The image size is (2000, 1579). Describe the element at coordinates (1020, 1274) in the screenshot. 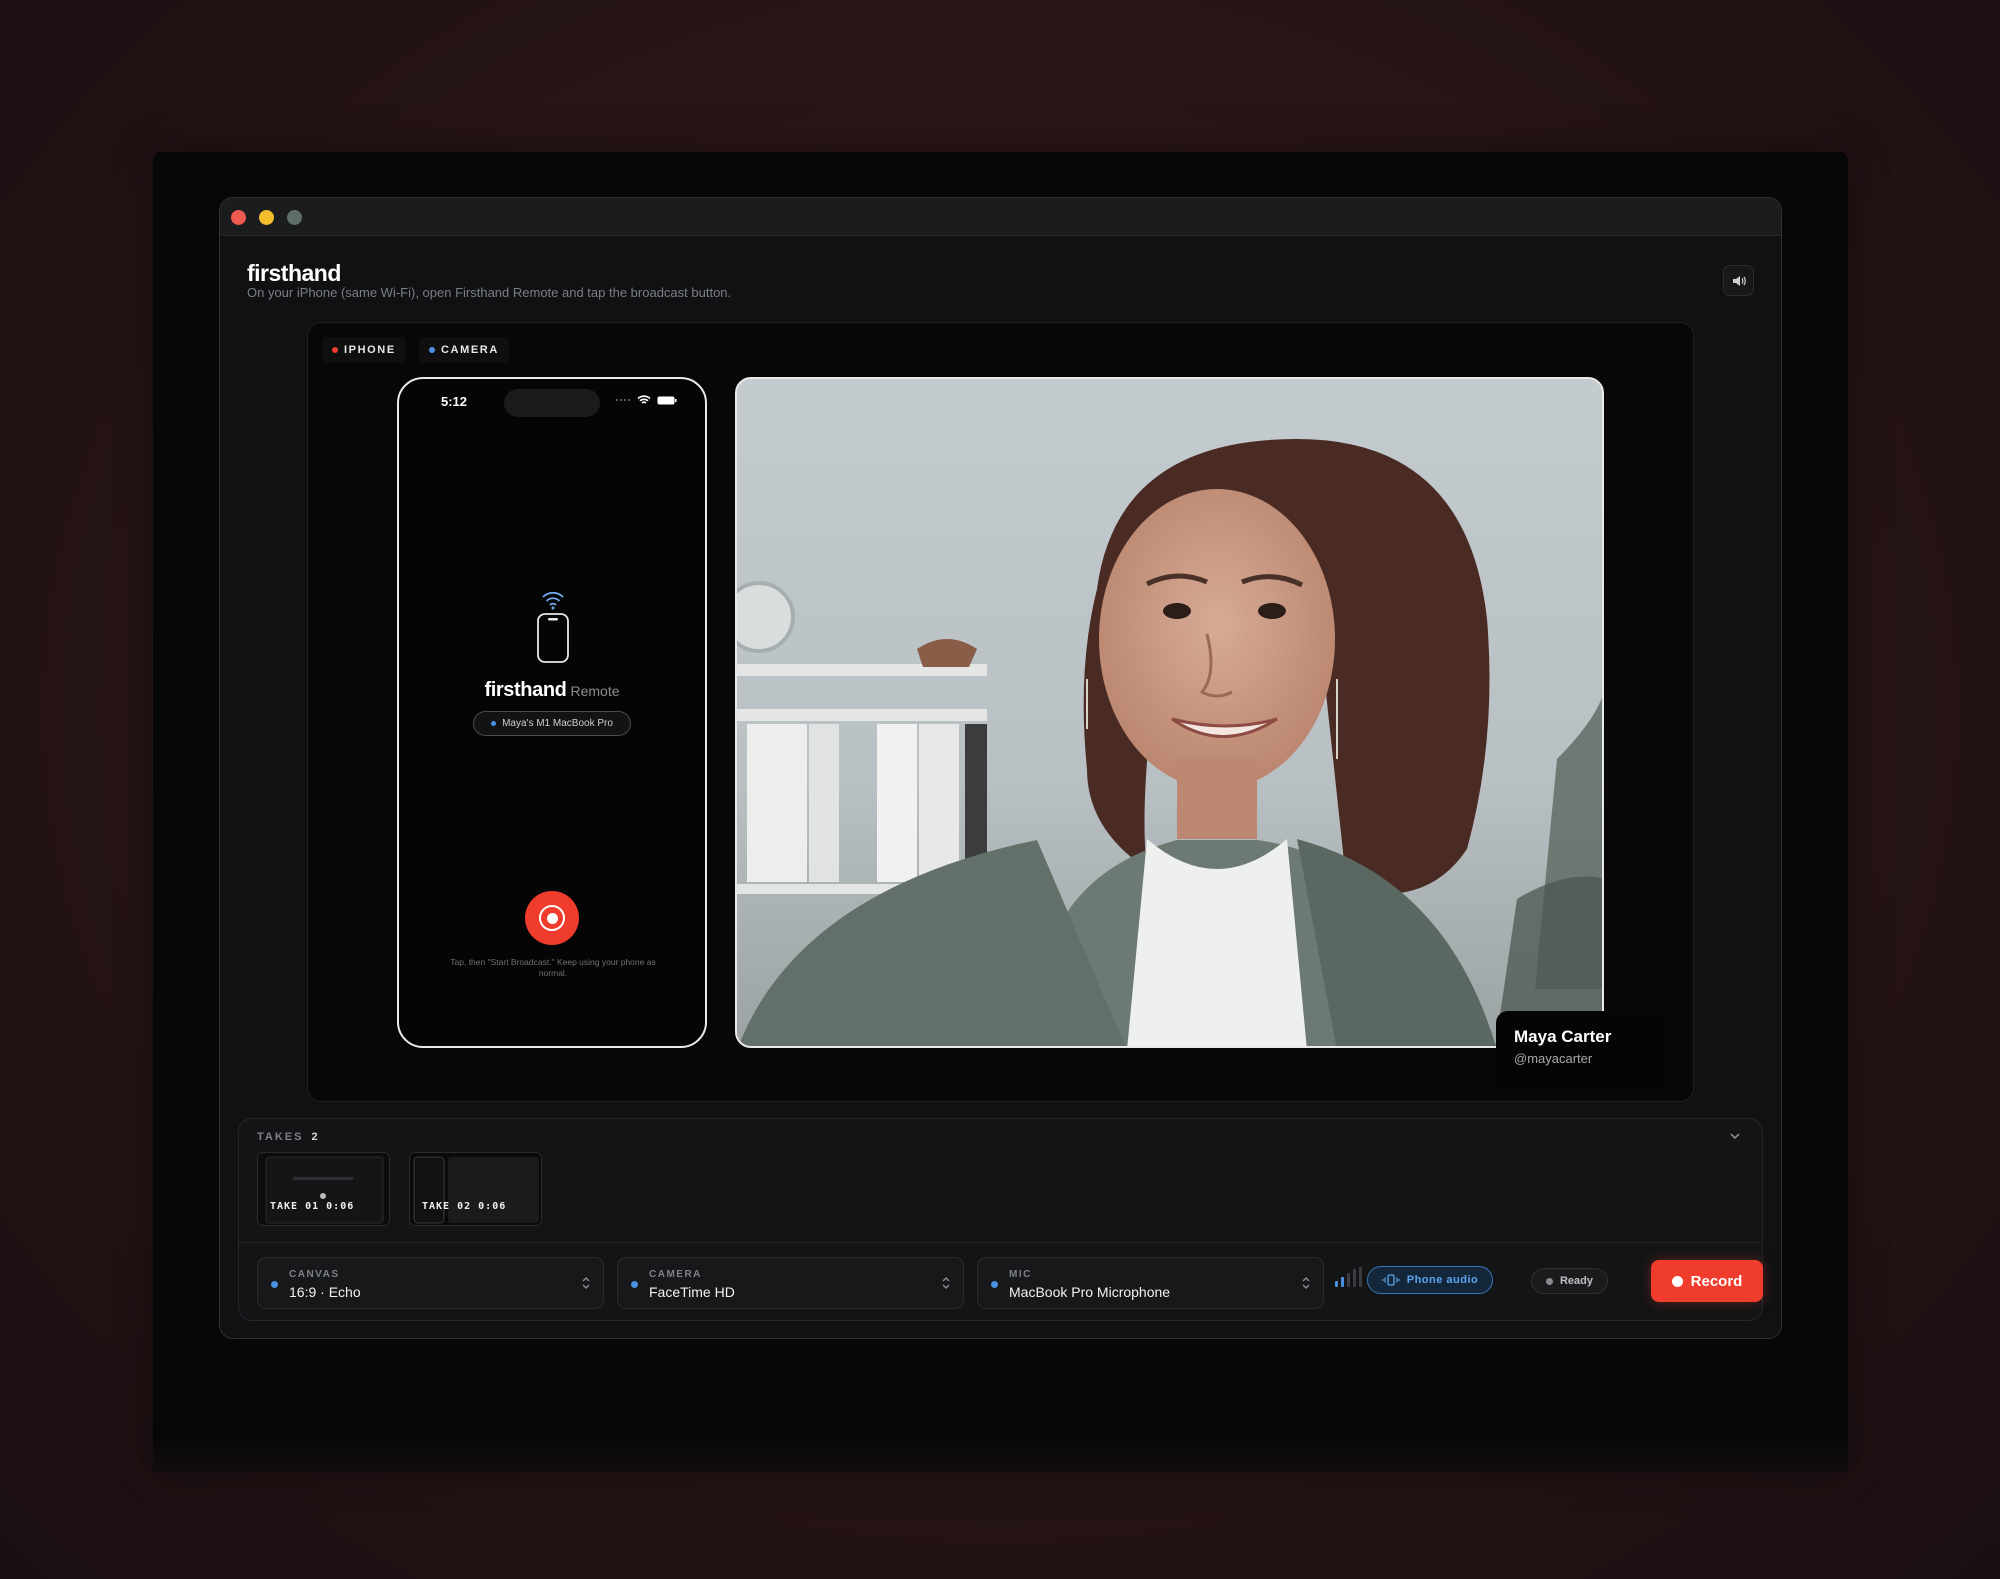

I see `mic-caption: MIC` at that location.